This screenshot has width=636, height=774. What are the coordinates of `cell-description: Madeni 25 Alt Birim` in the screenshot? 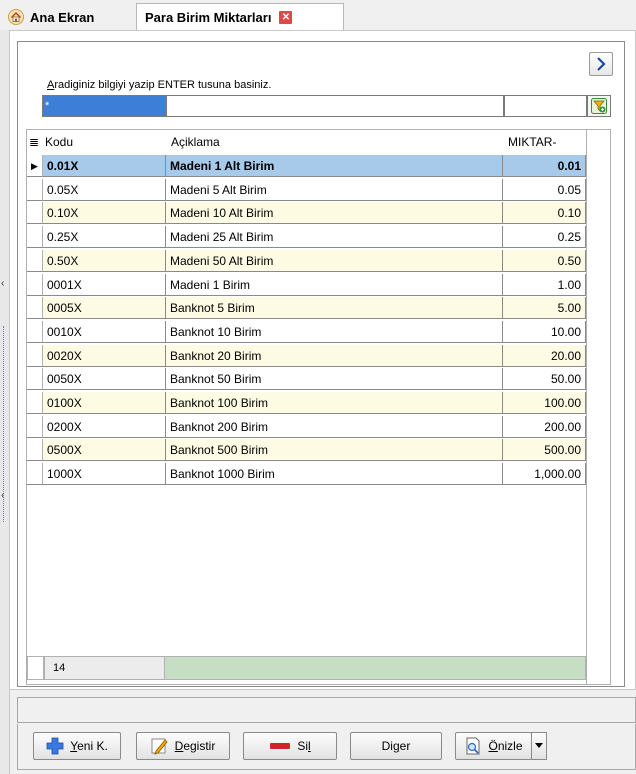 It's located at (334, 237).